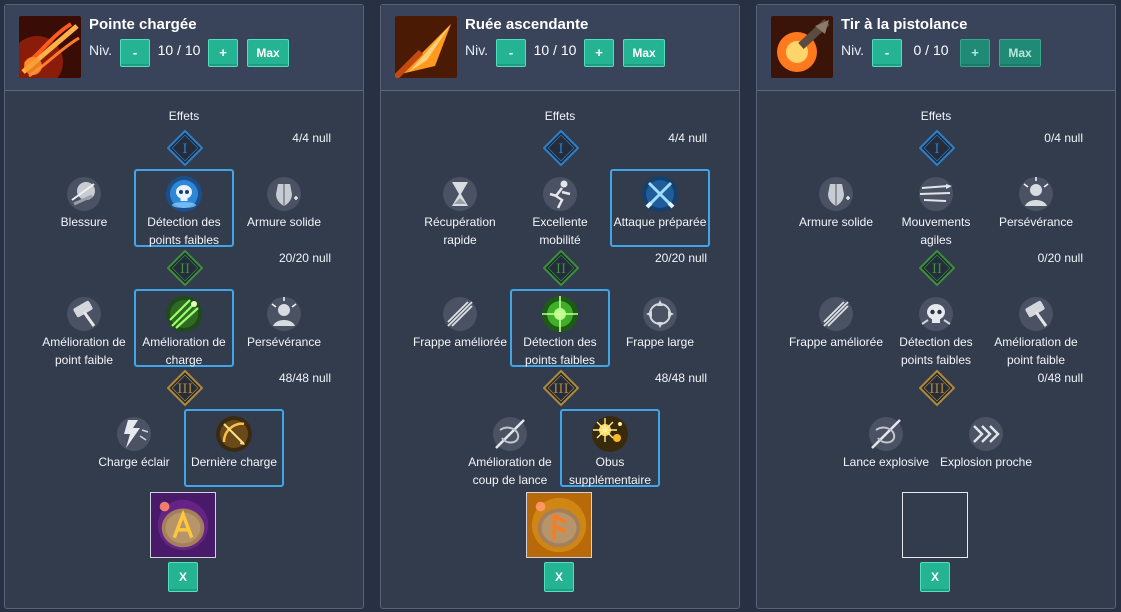 The width and height of the screenshot is (1121, 612). Describe the element at coordinates (234, 462) in the screenshot. I see `tripod-label: Dernière charge` at that location.